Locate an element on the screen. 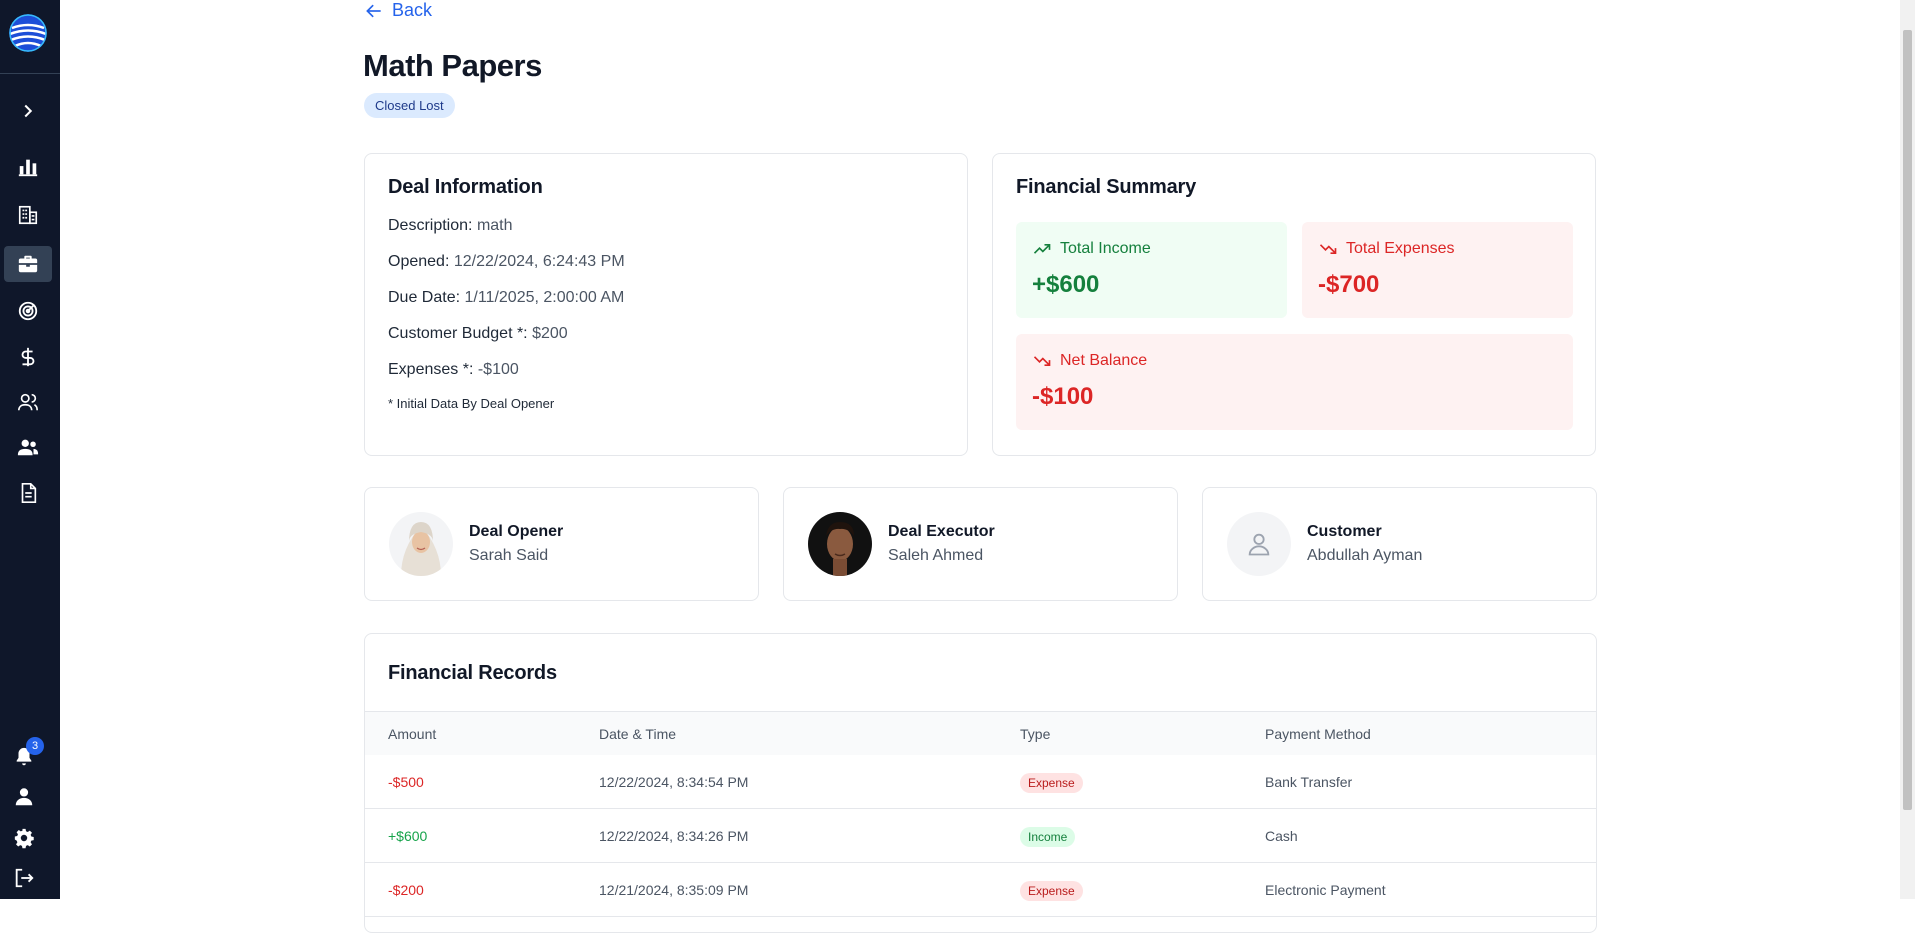  sidebar-item-targets is located at coordinates (28, 311).